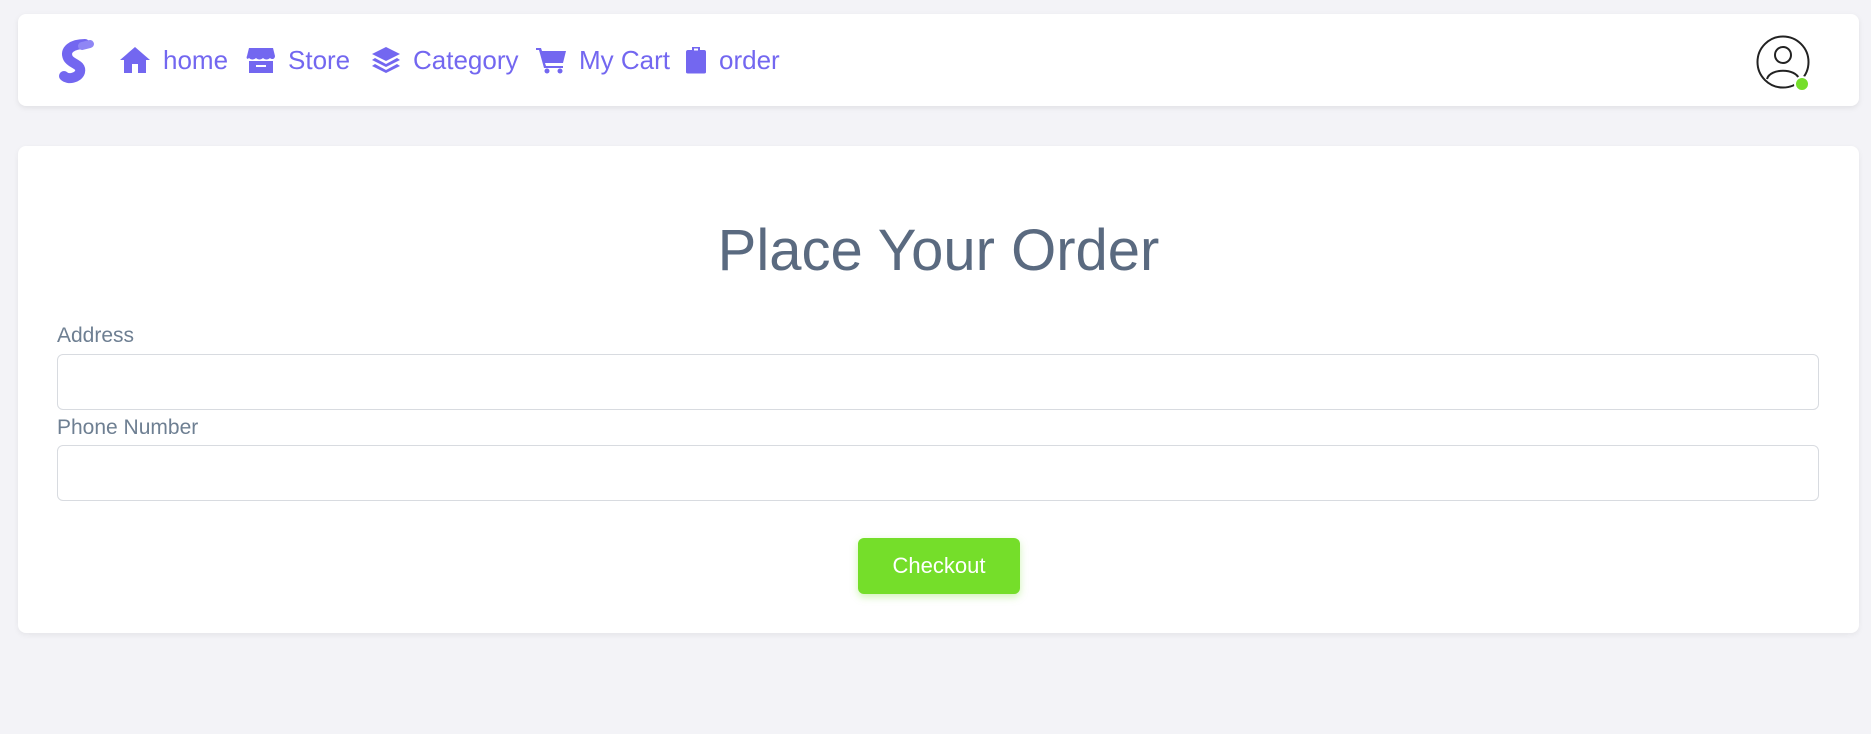 The image size is (1871, 734). I want to click on address-input, so click(938, 382).